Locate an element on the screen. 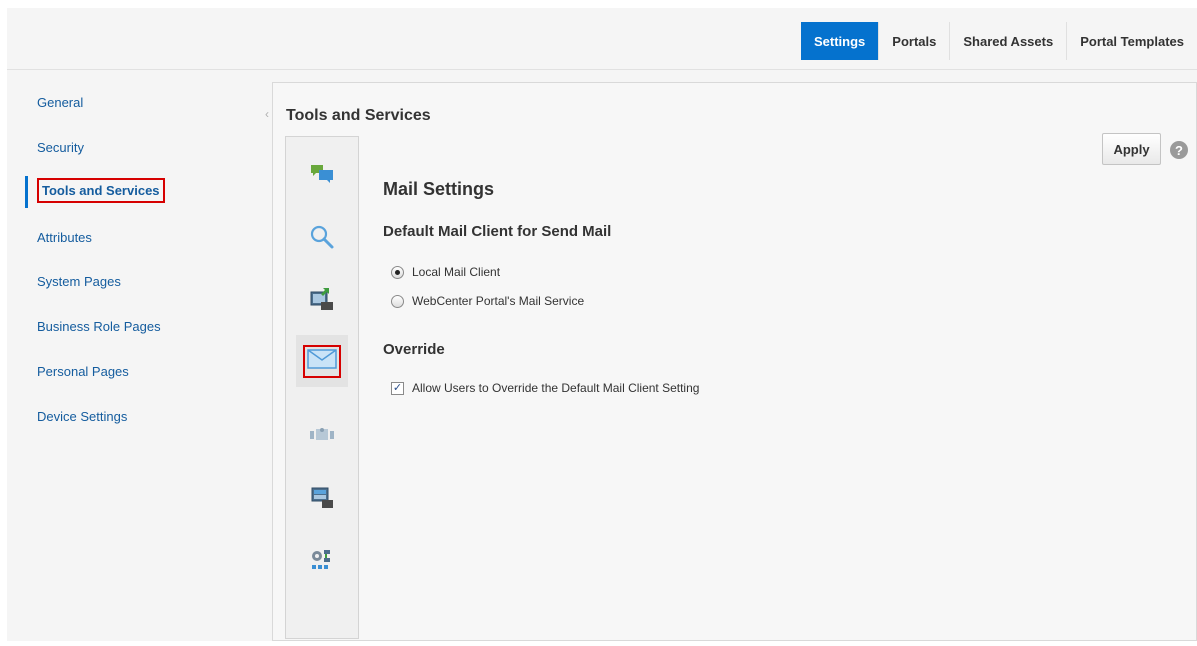 This screenshot has width=1197, height=646. export-icon is located at coordinates (321, 299).